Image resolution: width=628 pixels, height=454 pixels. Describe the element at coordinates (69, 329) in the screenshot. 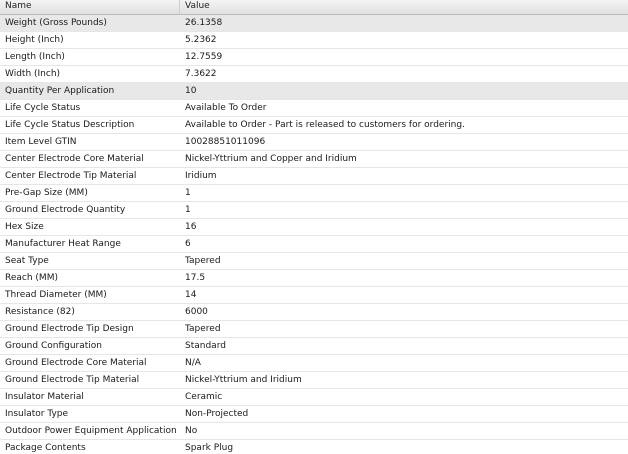

I see `row-name-cell: Ground Electrode Tip Design` at that location.